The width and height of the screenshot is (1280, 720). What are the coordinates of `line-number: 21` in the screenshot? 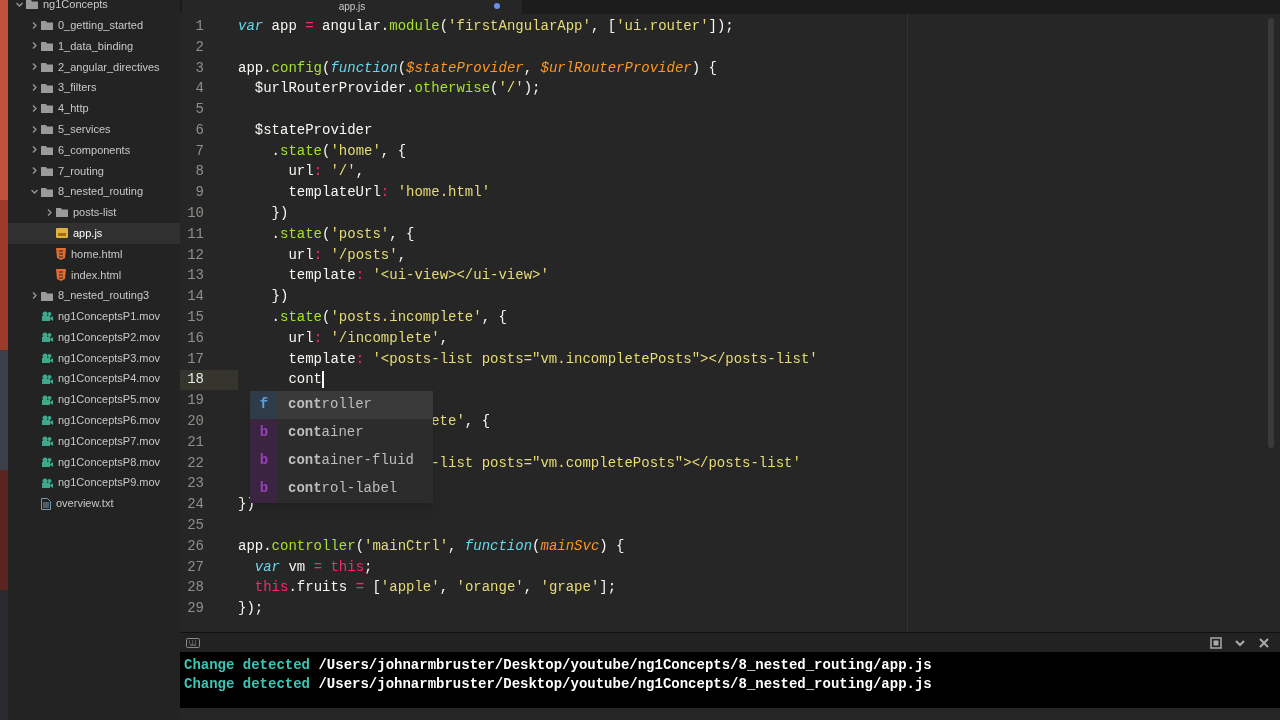 It's located at (195, 442).